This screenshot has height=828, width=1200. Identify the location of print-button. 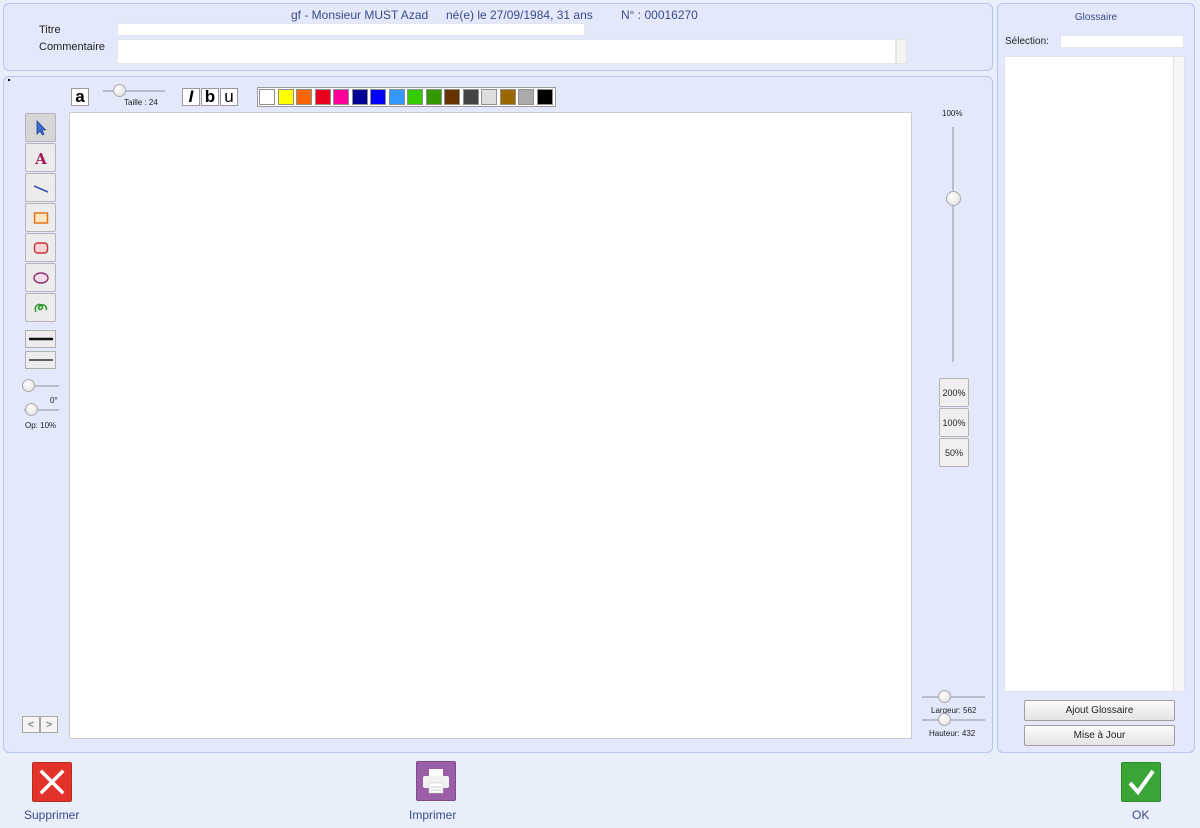
(436, 781).